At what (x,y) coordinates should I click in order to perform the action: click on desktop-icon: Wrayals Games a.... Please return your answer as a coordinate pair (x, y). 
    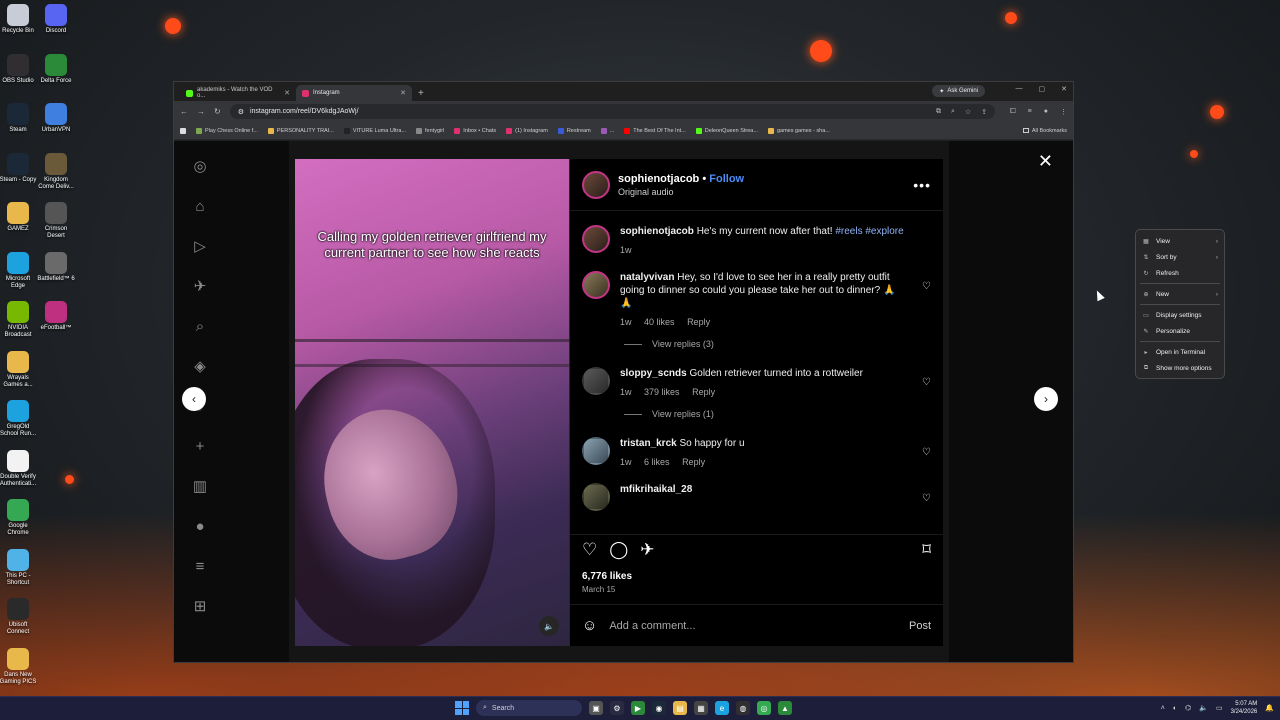
    Looking at the image, I should click on (19, 369).